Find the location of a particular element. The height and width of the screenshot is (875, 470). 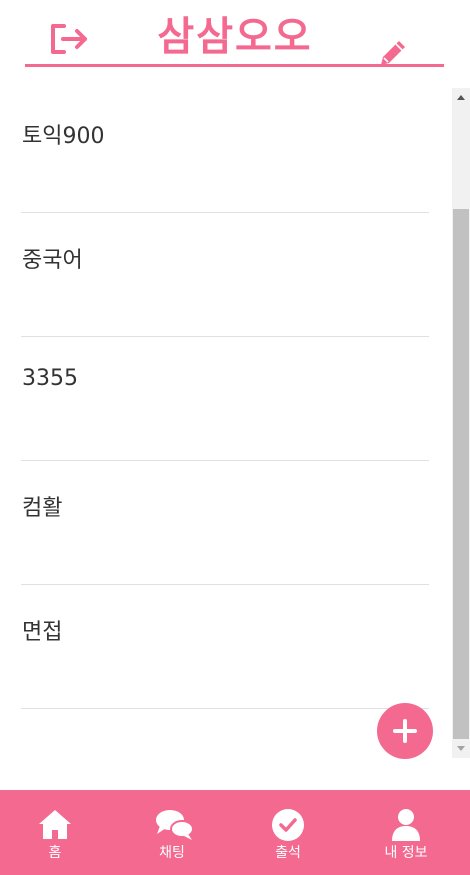

scroll-down-button is located at coordinates (461, 748).